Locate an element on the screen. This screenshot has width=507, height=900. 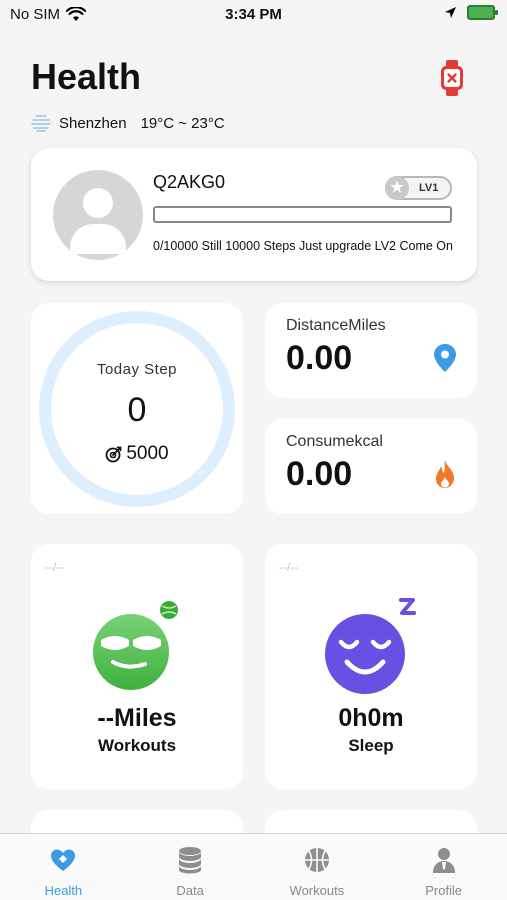
steps-goal-value: 5000 is located at coordinates (147, 453).